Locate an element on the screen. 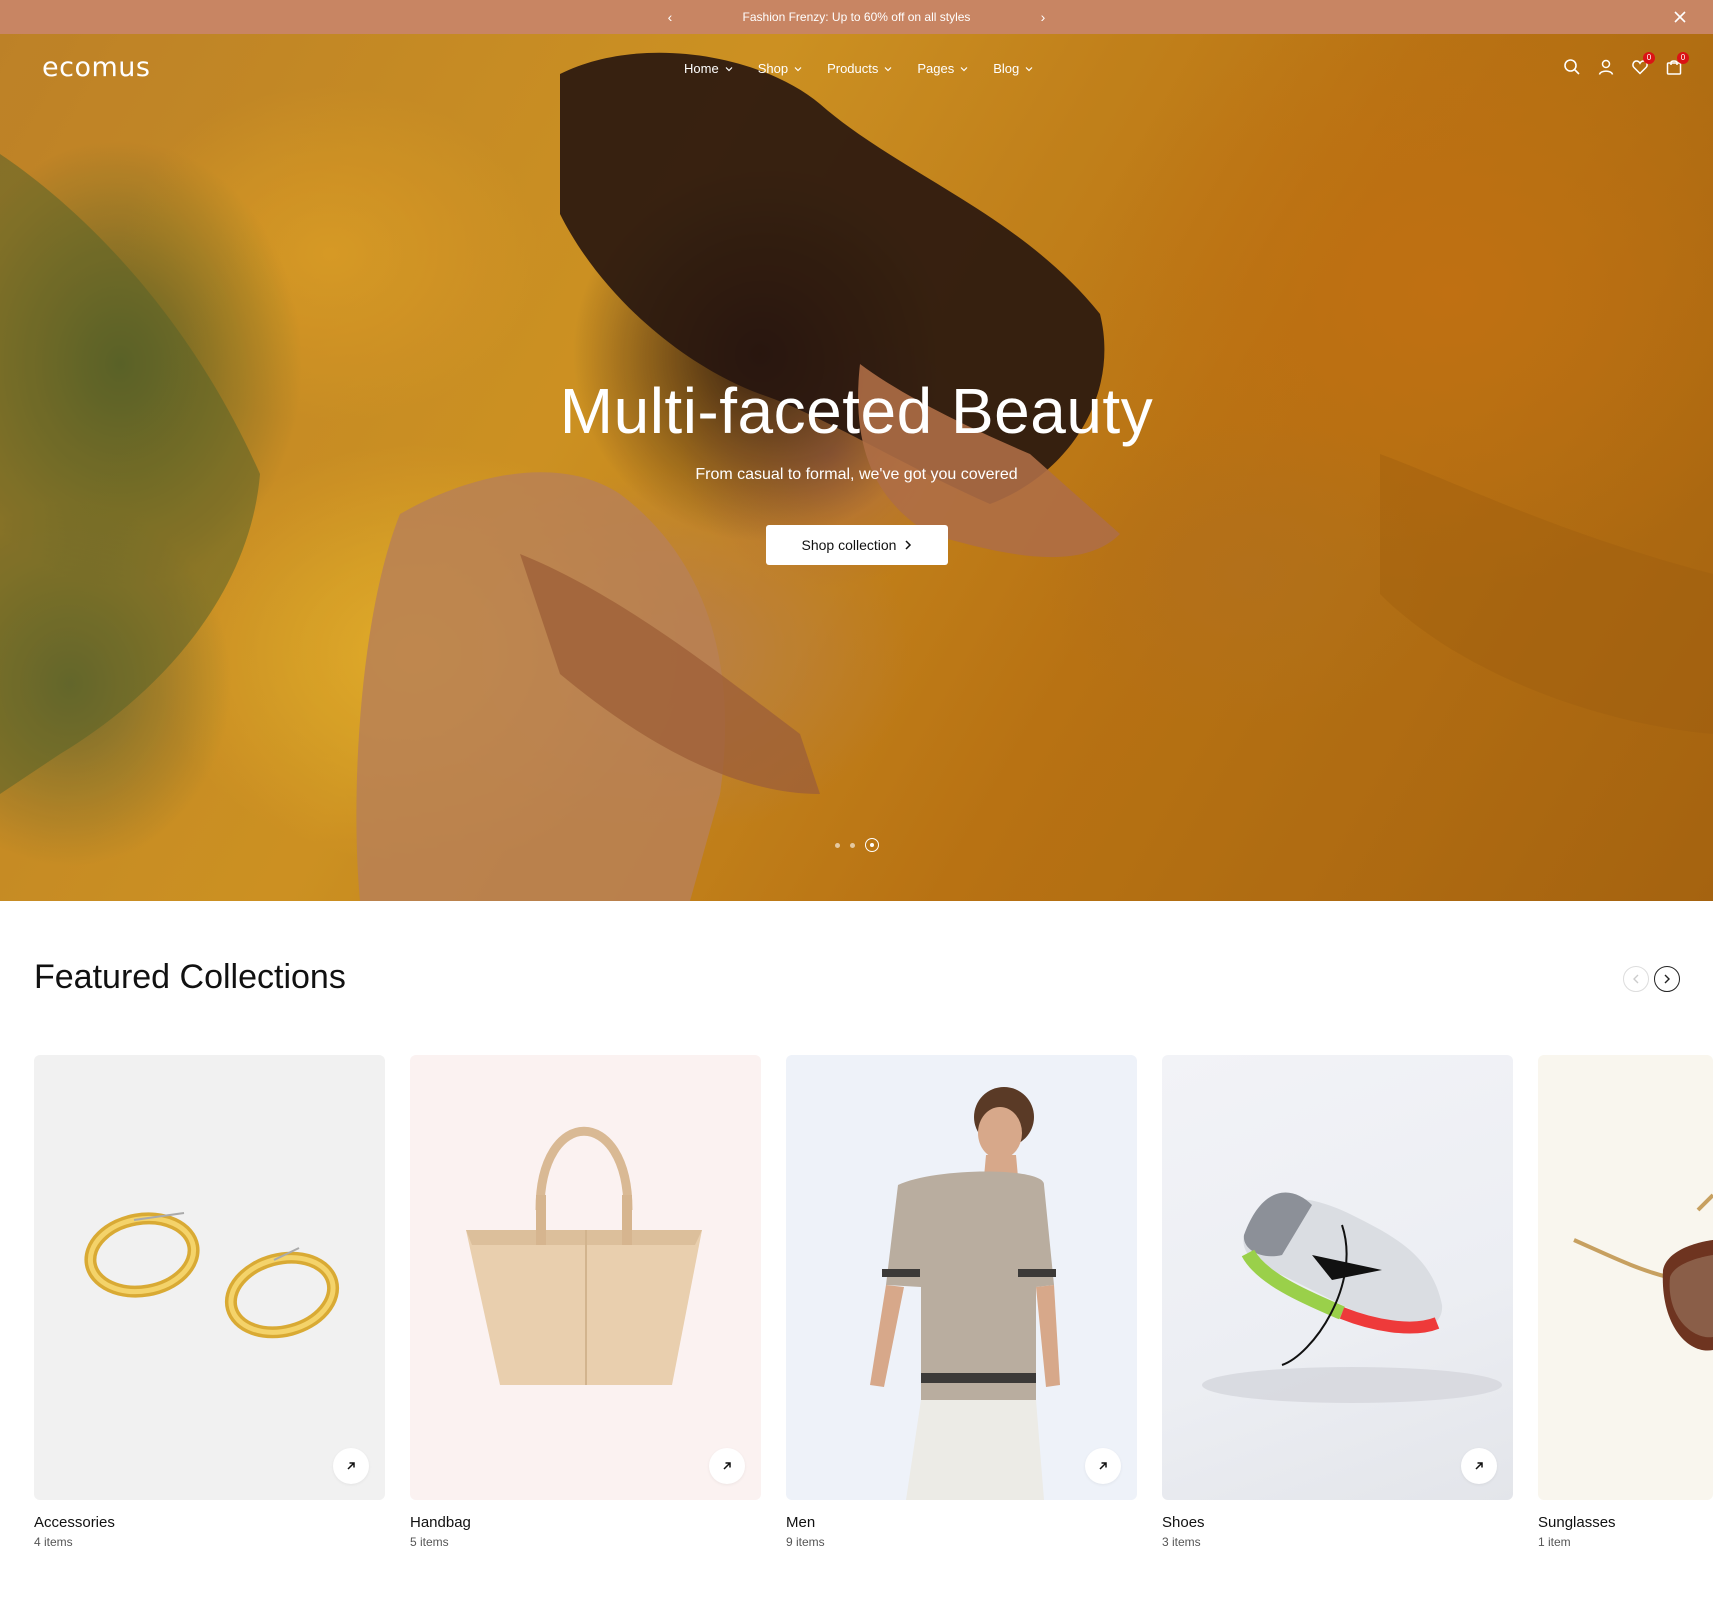 This screenshot has width=1713, height=1610. header-actions: 0 0 is located at coordinates (1626, 64).